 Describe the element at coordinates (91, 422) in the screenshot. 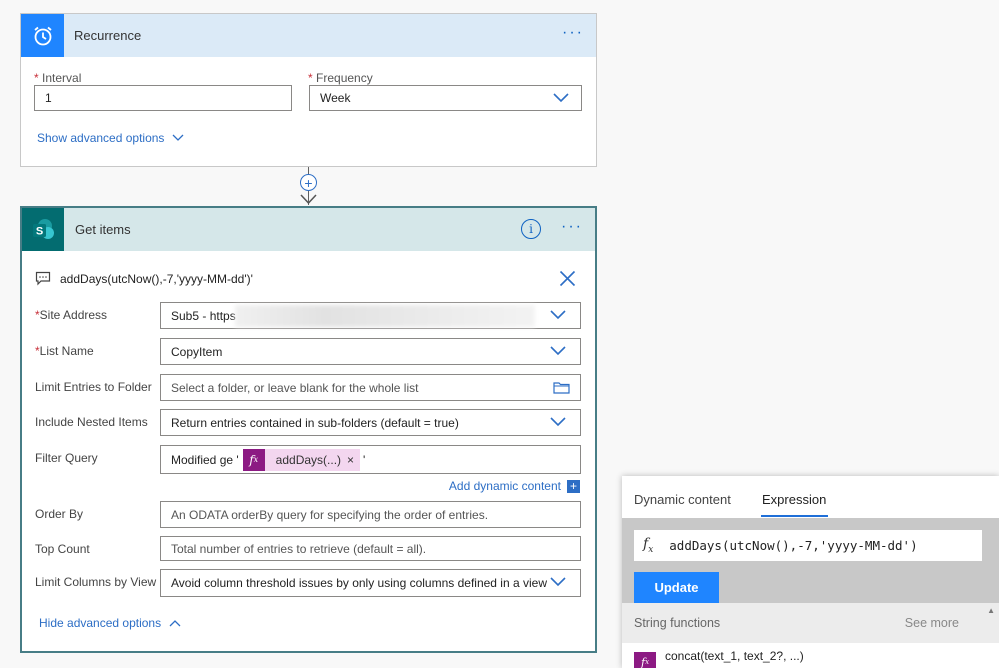

I see `nested-items-label: Include Nested Items` at that location.